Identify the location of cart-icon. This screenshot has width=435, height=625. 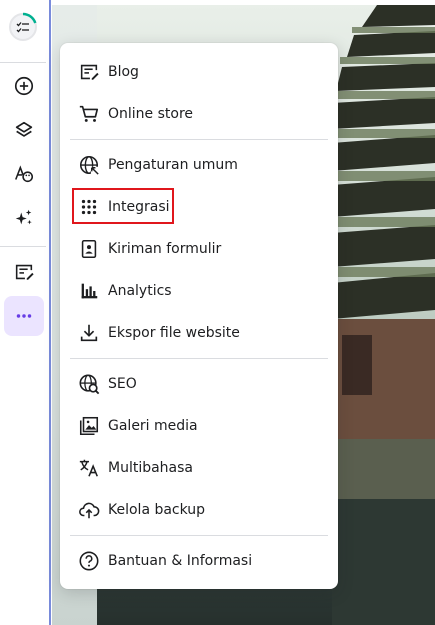
(89, 114).